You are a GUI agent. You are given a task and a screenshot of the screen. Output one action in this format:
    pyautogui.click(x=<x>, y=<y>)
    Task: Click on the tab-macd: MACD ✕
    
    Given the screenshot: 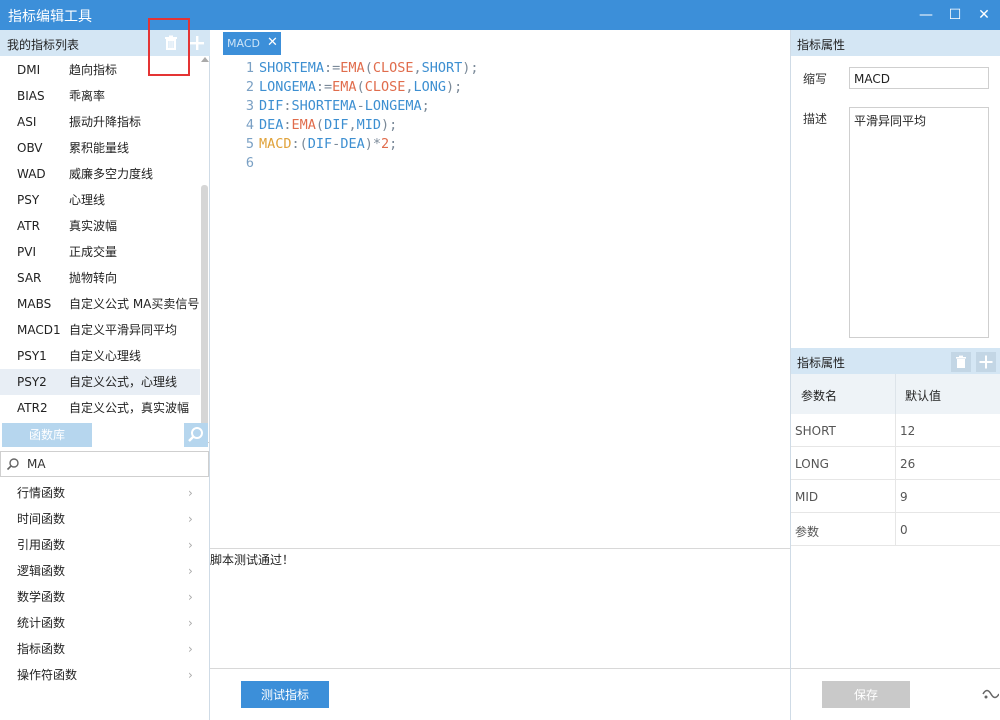 What is the action you would take?
    pyautogui.click(x=252, y=43)
    